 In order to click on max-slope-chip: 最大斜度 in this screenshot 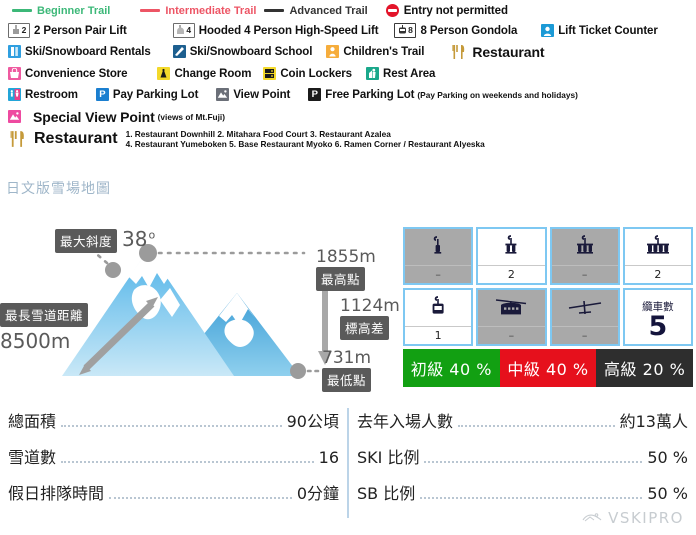, I will do `click(86, 241)`.